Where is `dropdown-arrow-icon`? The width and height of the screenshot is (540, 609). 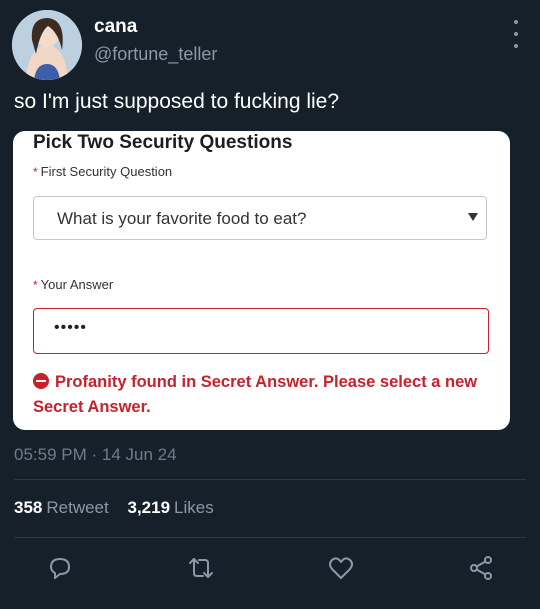 dropdown-arrow-icon is located at coordinates (473, 217).